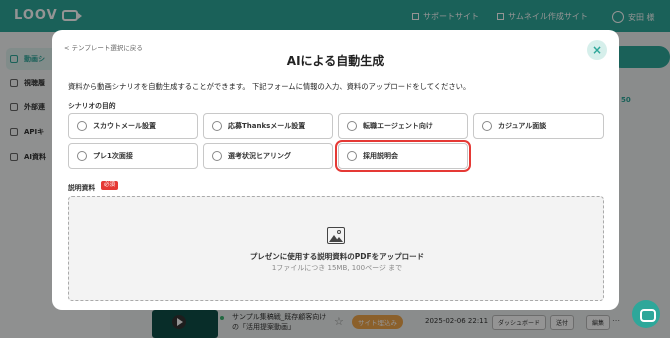  What do you see at coordinates (335, 61) in the screenshot?
I see `modal-title: AIによる自動生成` at bounding box center [335, 61].